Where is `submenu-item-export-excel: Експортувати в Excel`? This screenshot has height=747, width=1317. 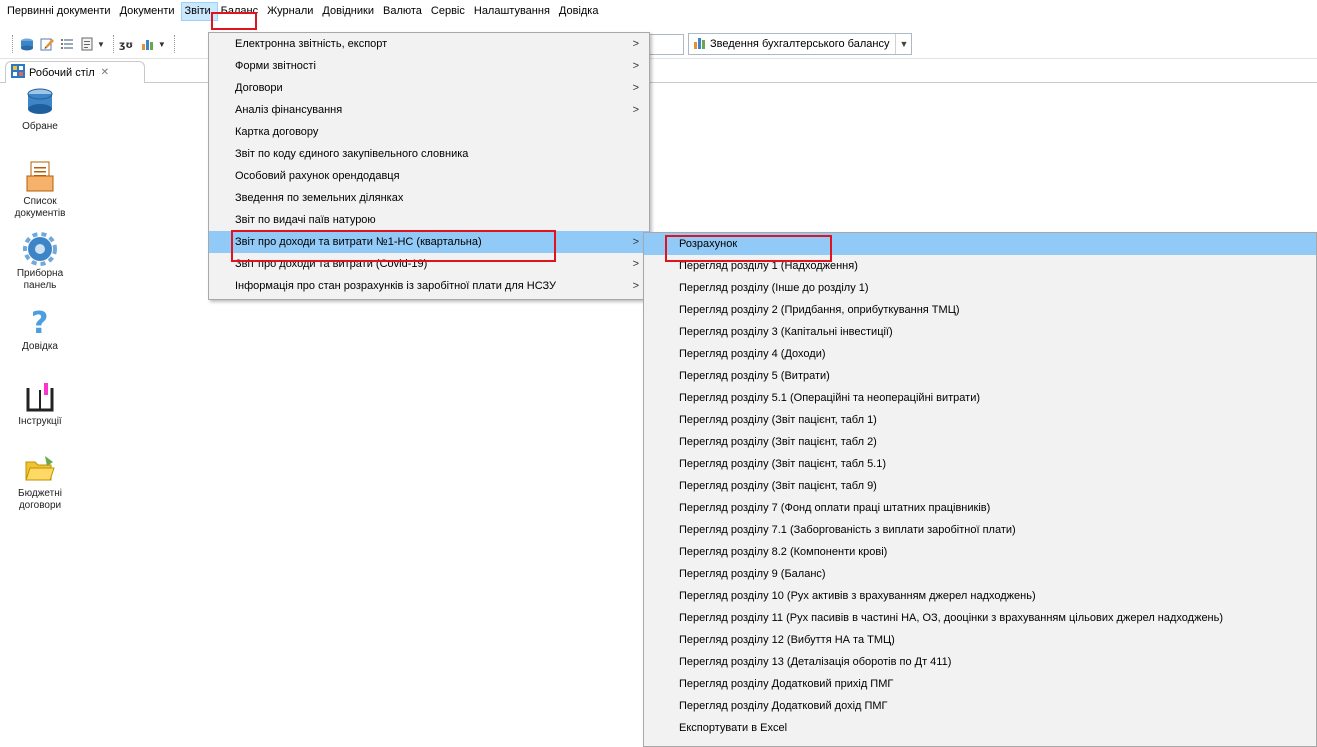 submenu-item-export-excel: Експортувати в Excel is located at coordinates (980, 728).